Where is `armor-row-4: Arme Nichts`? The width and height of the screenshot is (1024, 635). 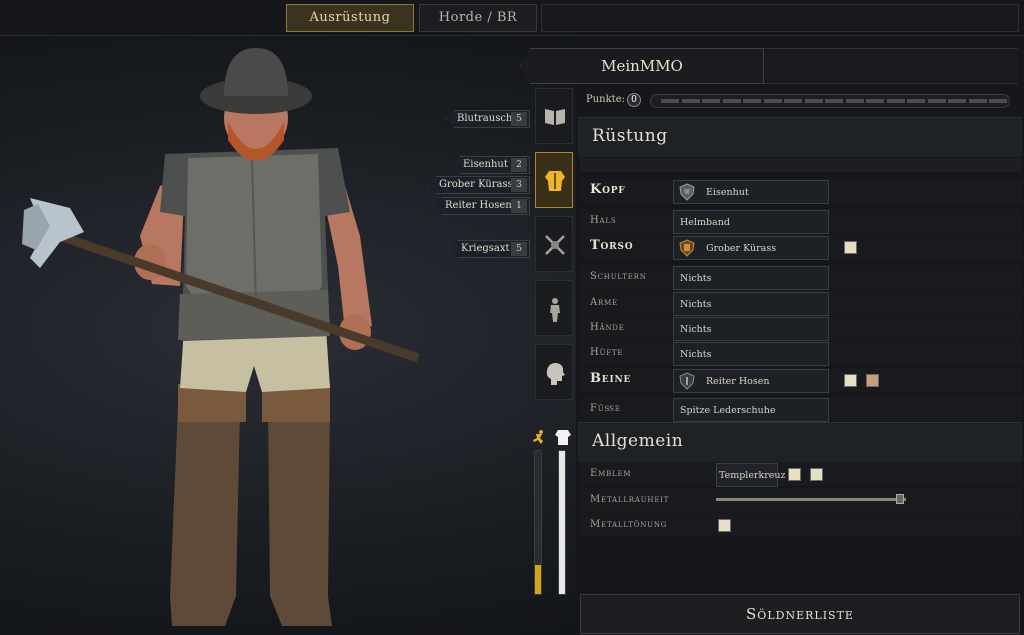
armor-row-4: Arme Nichts is located at coordinates (801, 303).